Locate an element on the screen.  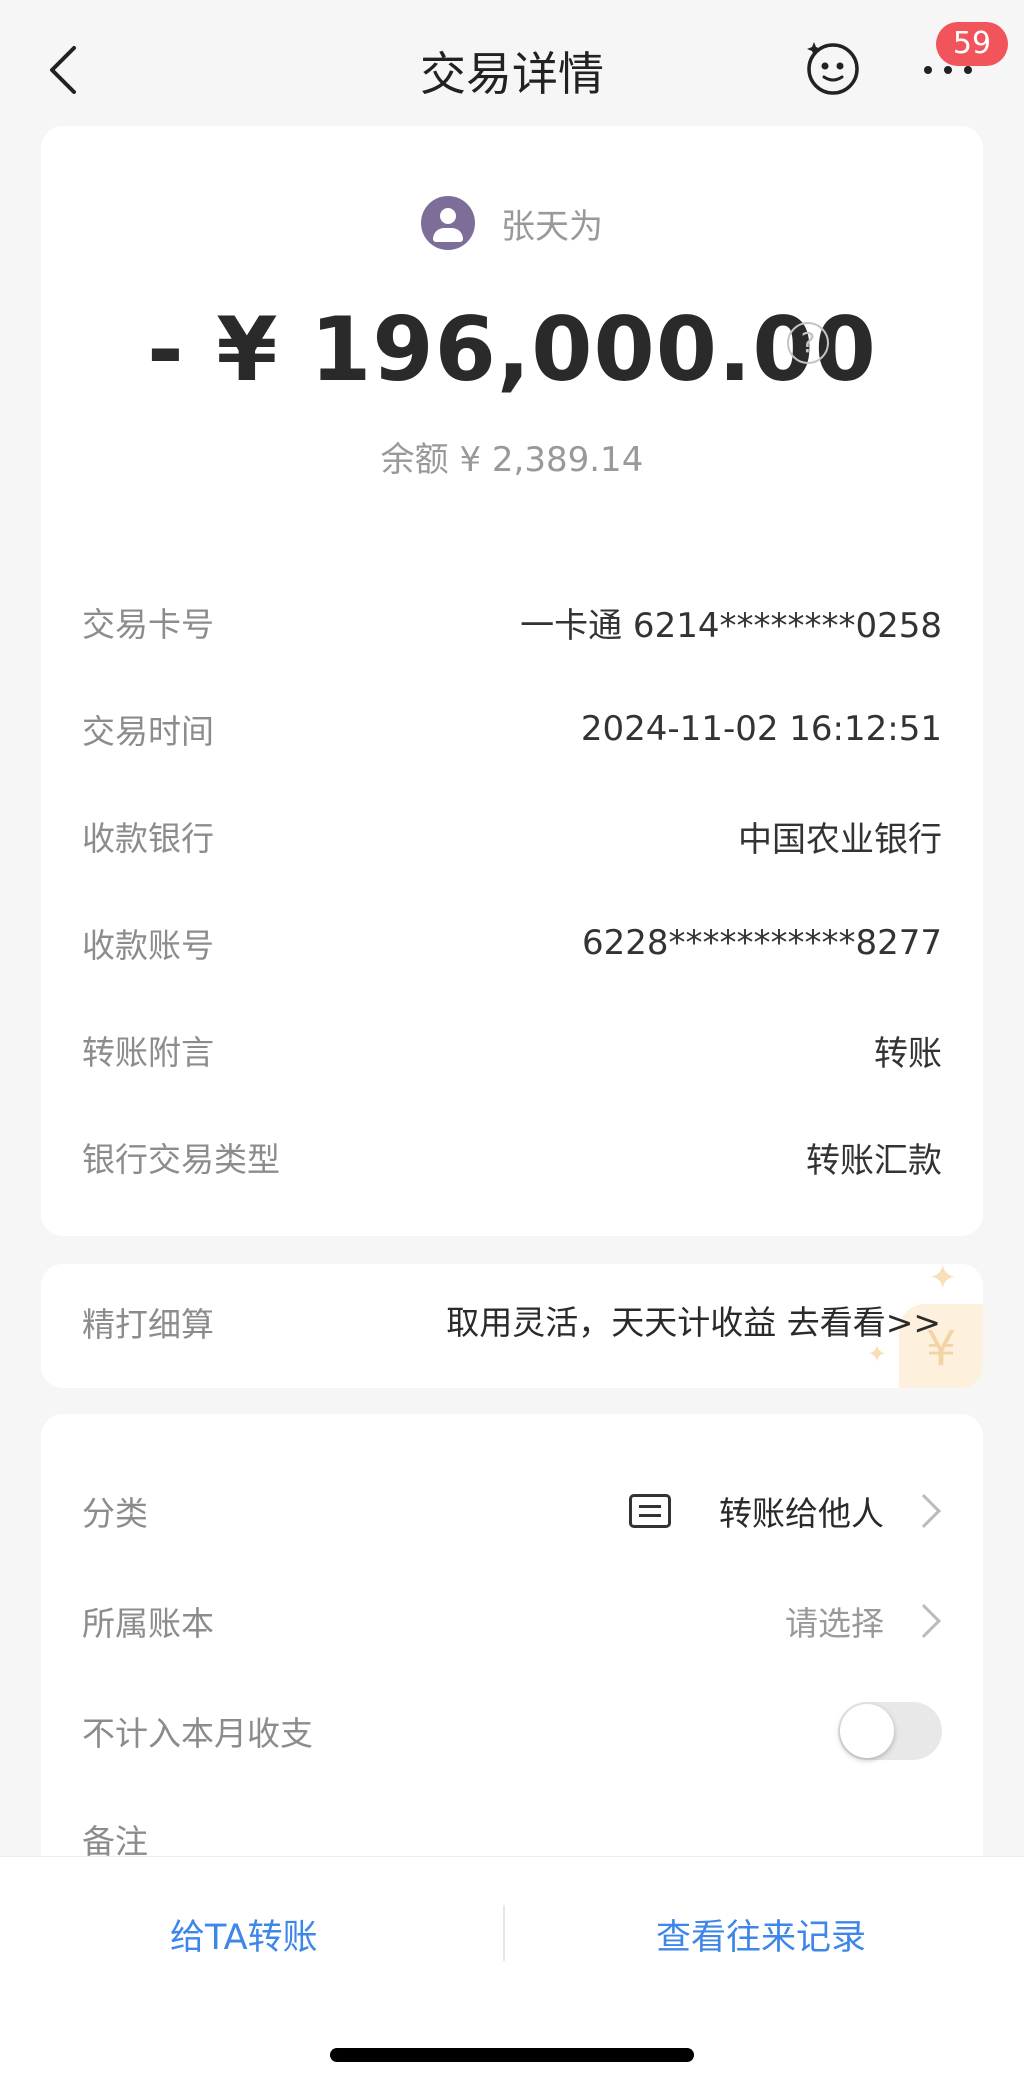
detail-row-type: 银行交易类型 转账汇款 is located at coordinates (512, 1157).